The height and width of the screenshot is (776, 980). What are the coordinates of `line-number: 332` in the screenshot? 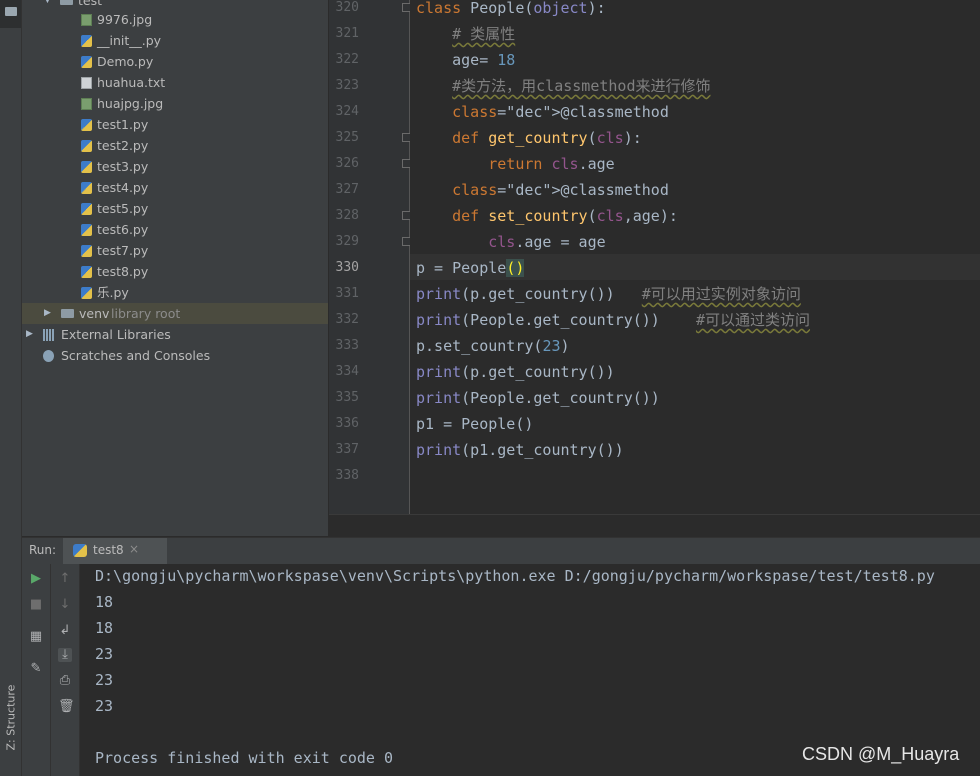 It's located at (347, 319).